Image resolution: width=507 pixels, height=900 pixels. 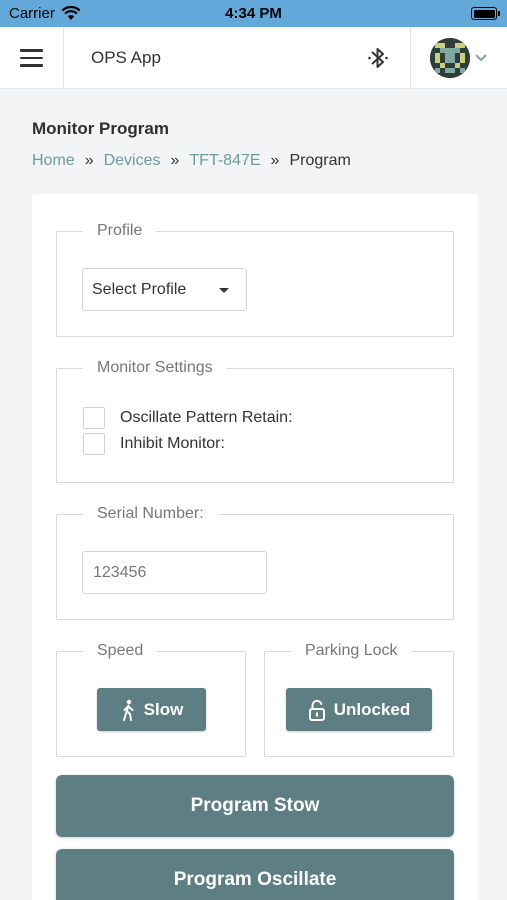 I want to click on inhibit-monitor-checkbox, so click(x=94, y=444).